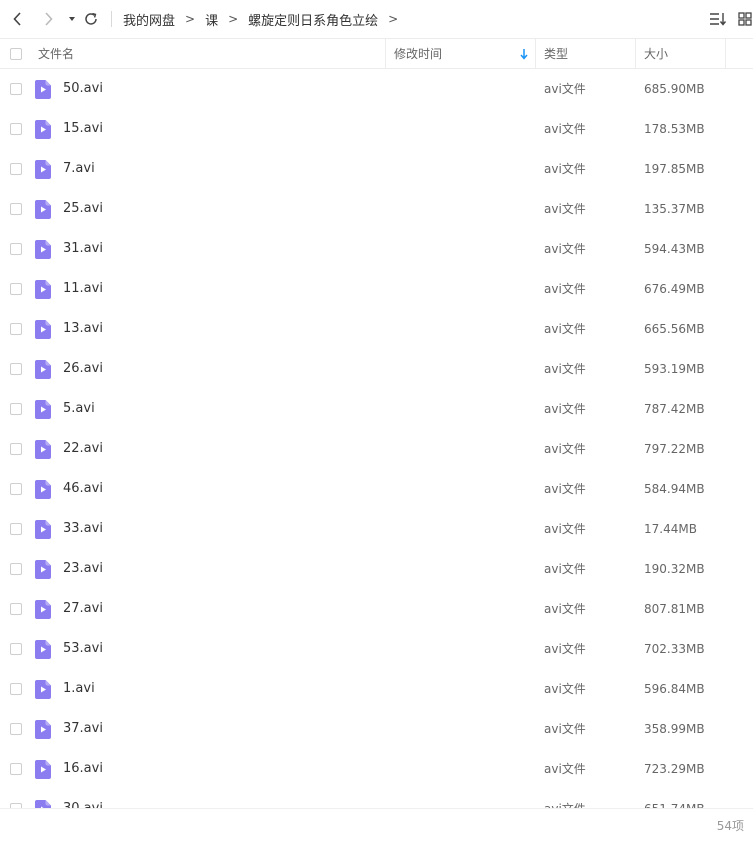 This screenshot has width=753, height=843. Describe the element at coordinates (684, 53) in the screenshot. I see `column-header-size: 大小` at that location.